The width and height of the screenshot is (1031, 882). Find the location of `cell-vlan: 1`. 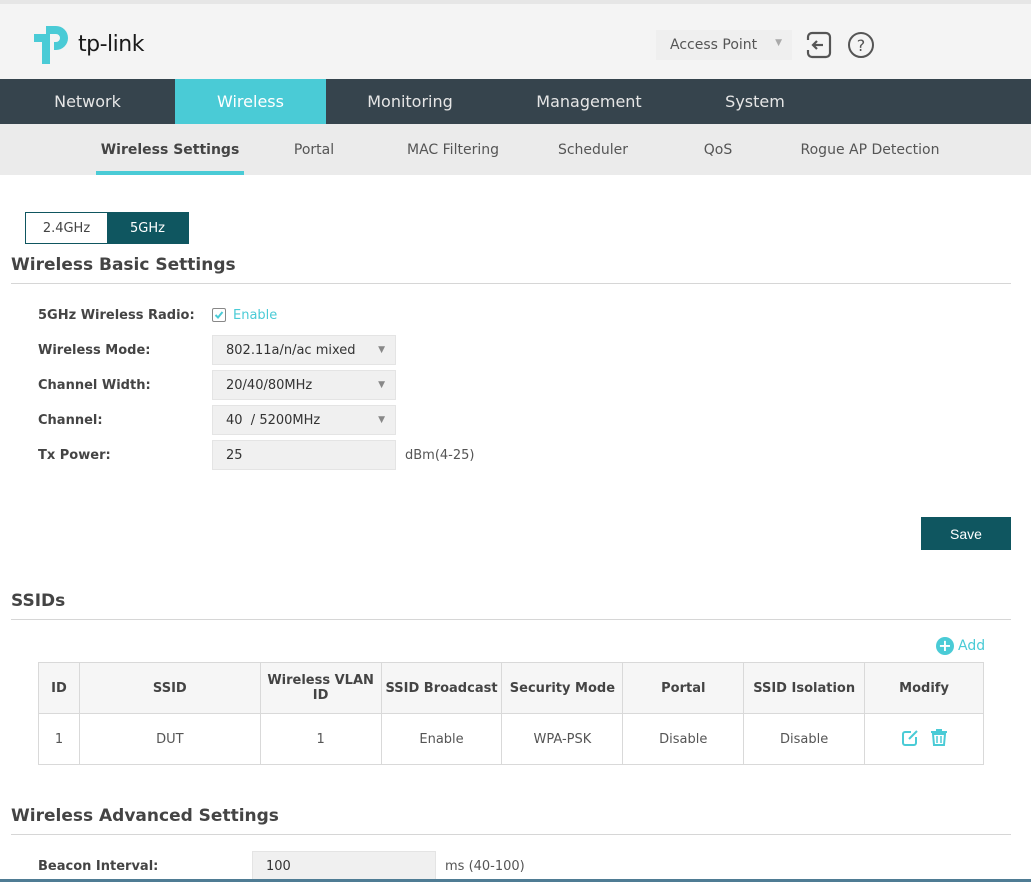

cell-vlan: 1 is located at coordinates (320, 739).